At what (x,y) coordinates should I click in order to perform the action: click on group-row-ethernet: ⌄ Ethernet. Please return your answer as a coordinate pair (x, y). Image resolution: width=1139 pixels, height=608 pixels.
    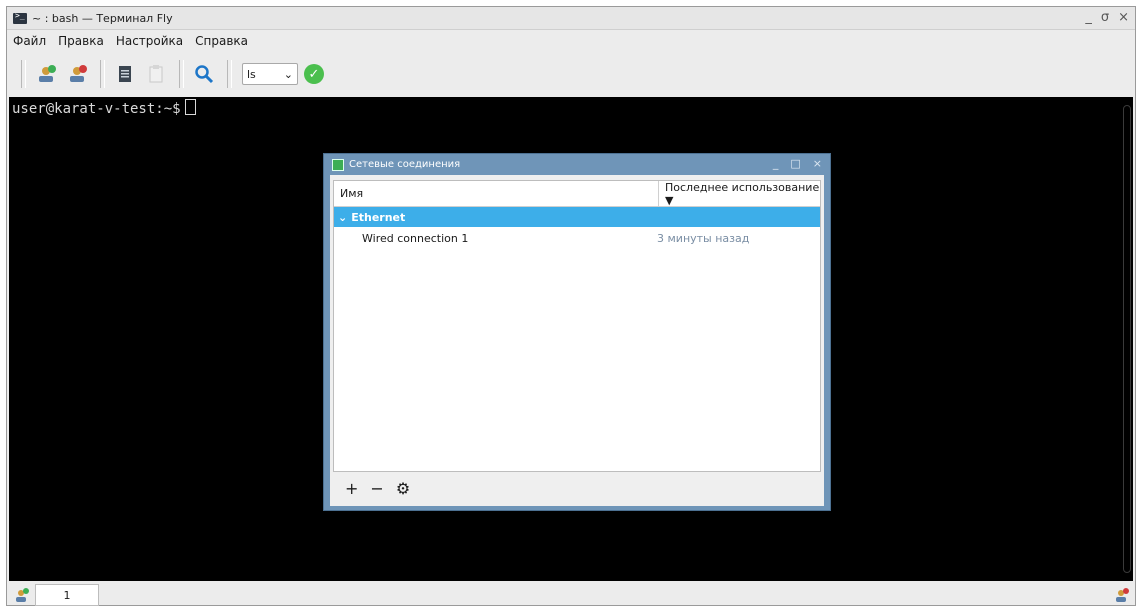
    Looking at the image, I should click on (577, 217).